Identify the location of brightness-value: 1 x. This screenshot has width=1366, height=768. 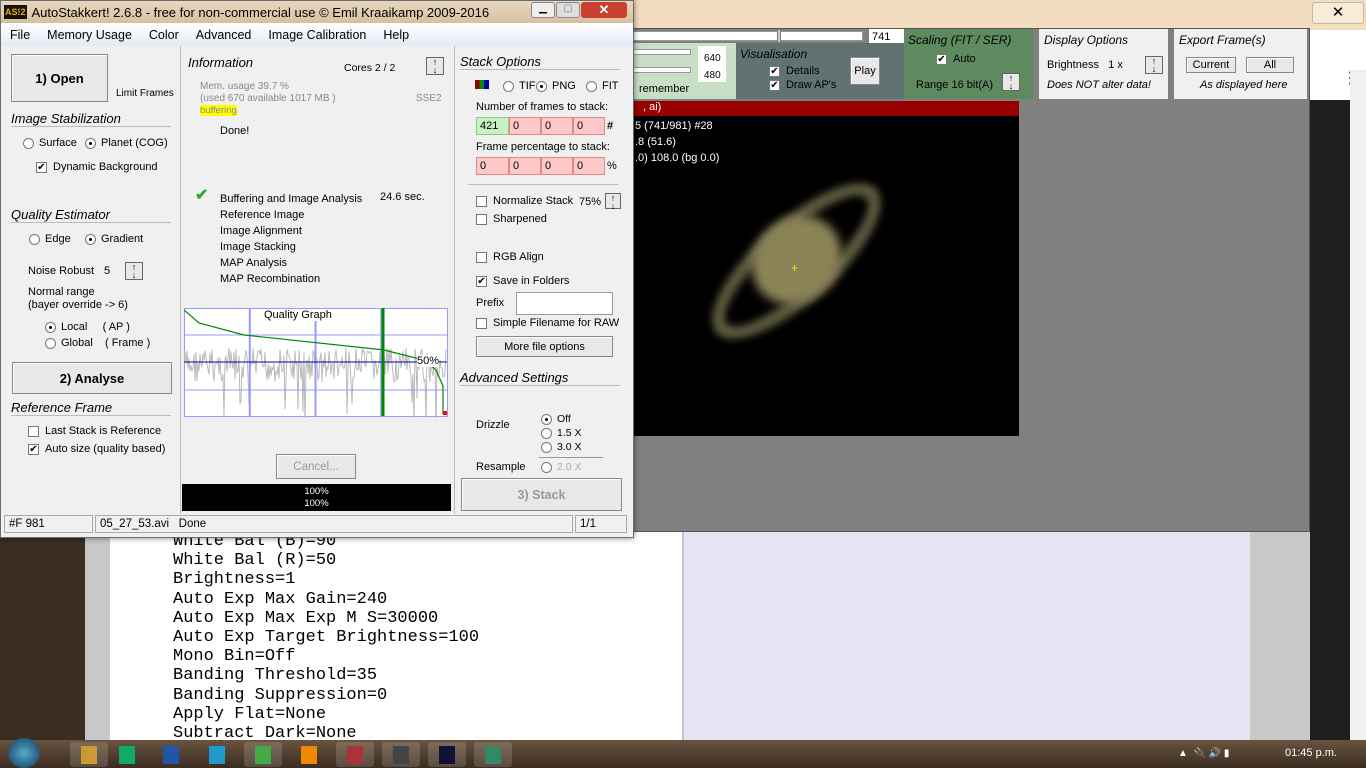
(1115, 65).